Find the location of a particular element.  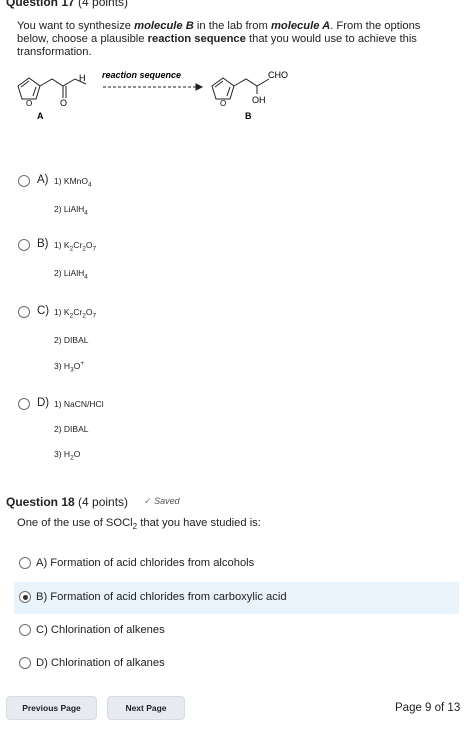

reagent-step: 3) H3O+ is located at coordinates (69, 367).